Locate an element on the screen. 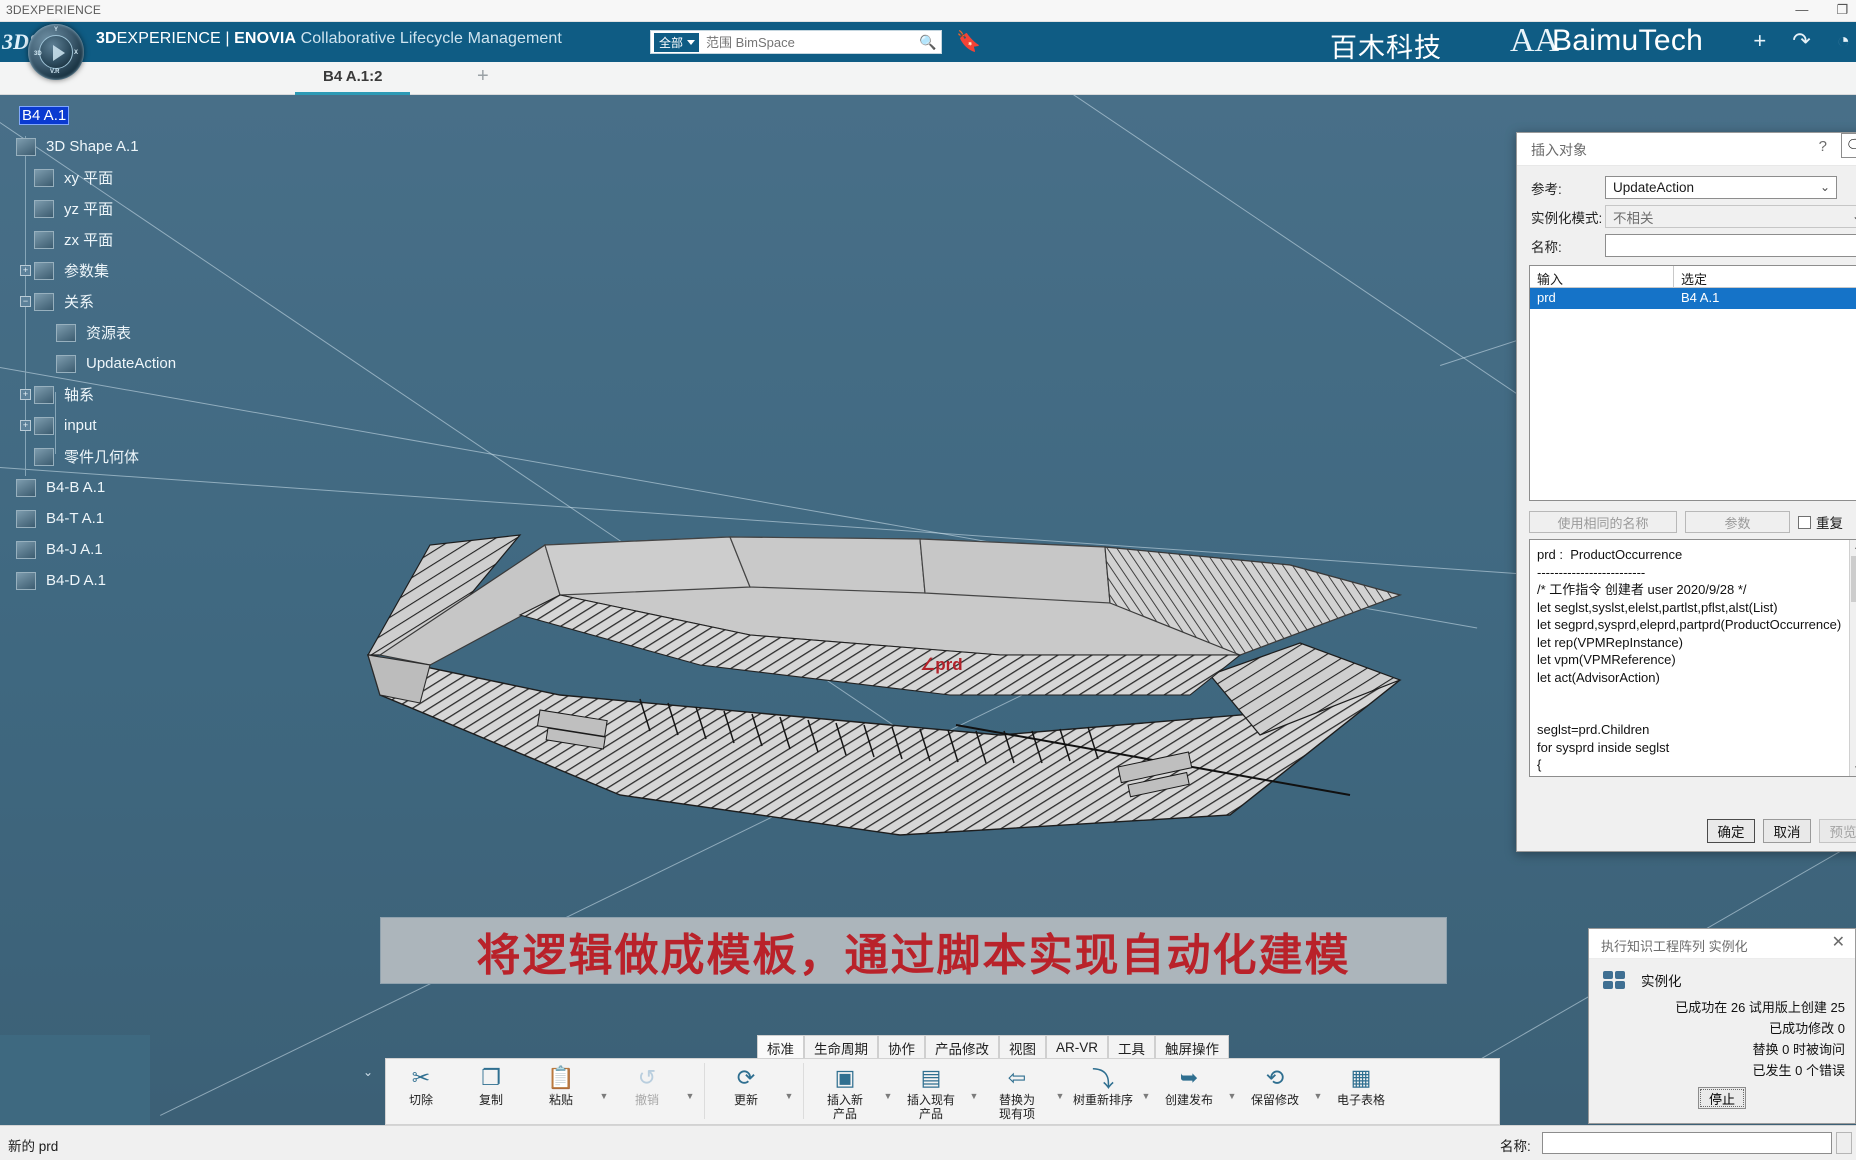  chevron-down-icon is located at coordinates (691, 42).